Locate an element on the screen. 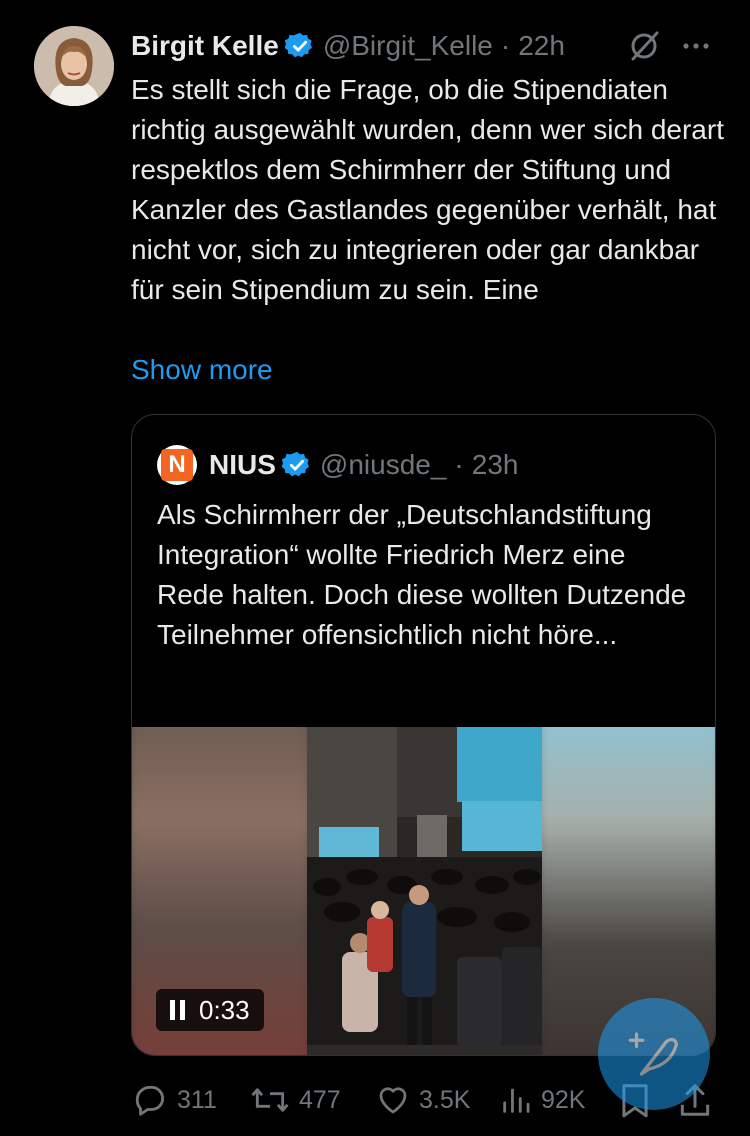 The image size is (750, 1136). video-timer: 0:33 is located at coordinates (210, 1010).